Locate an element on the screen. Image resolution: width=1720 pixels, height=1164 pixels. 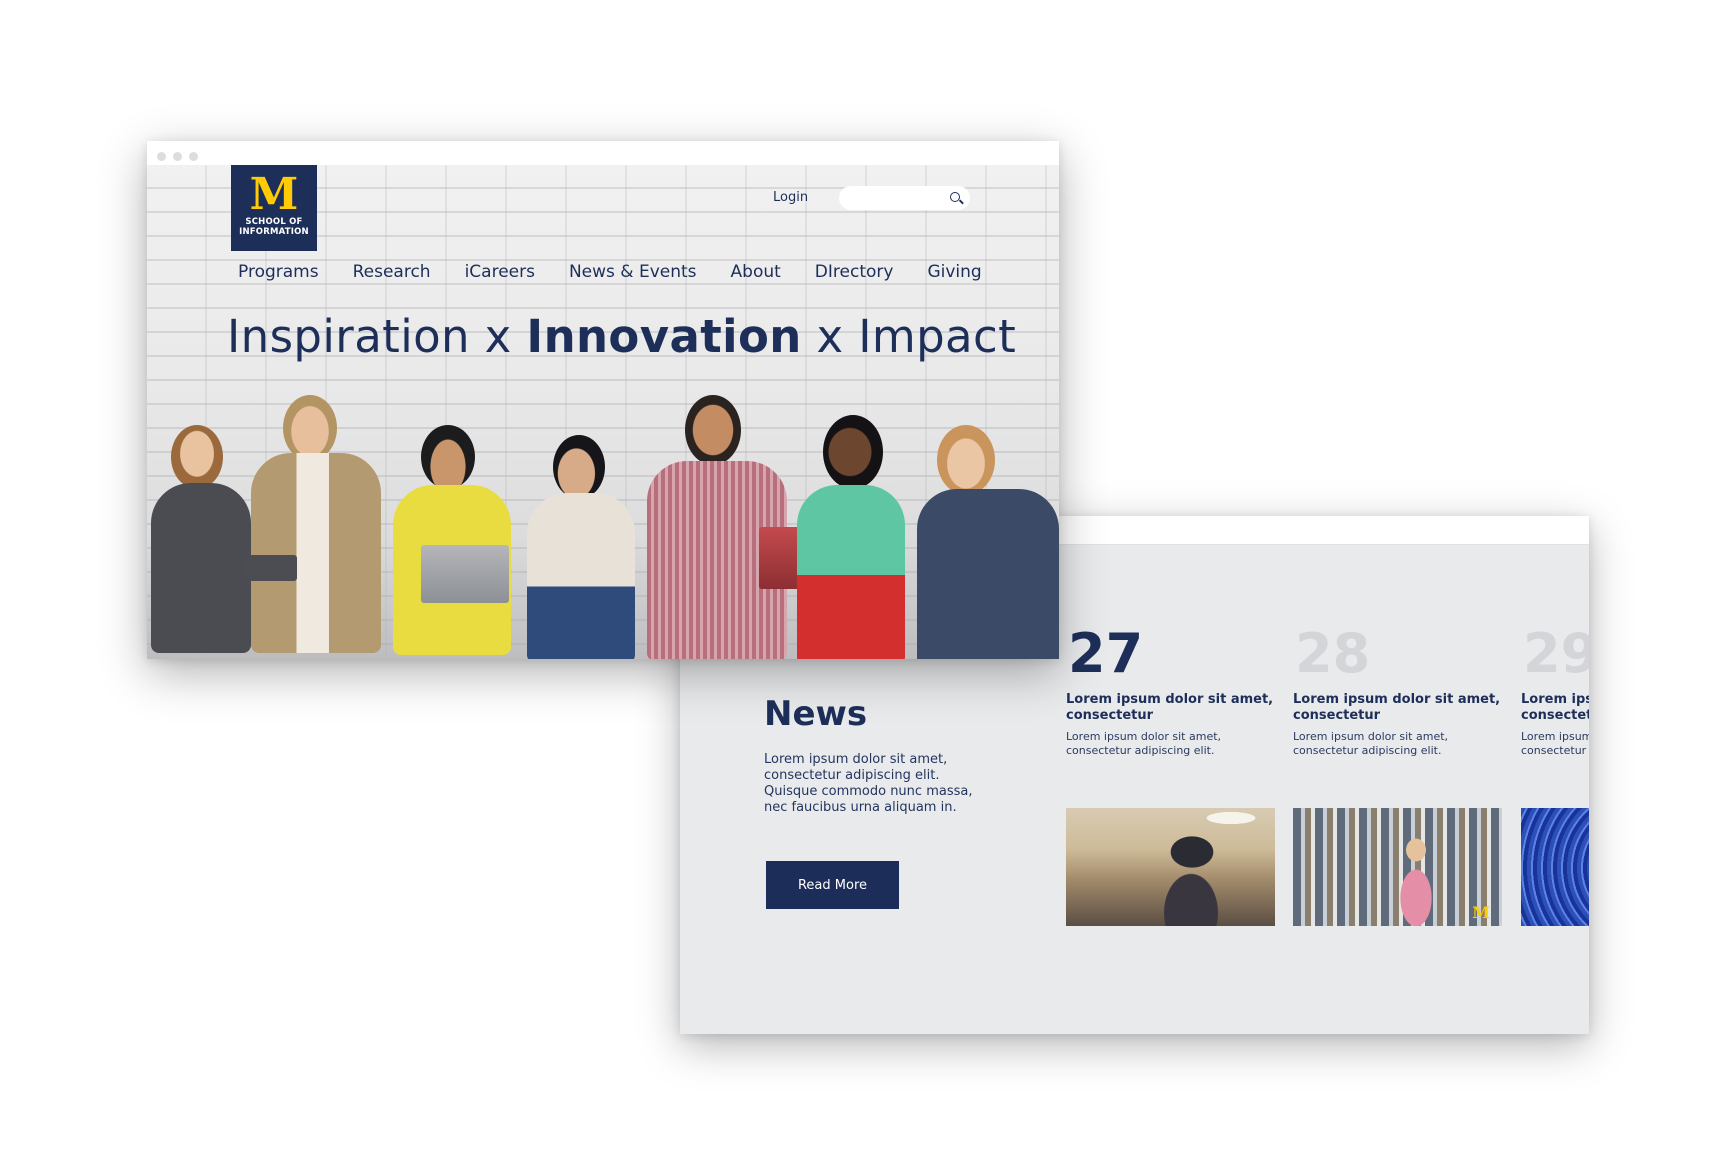
nav-item-research: Research is located at coordinates (392, 272).